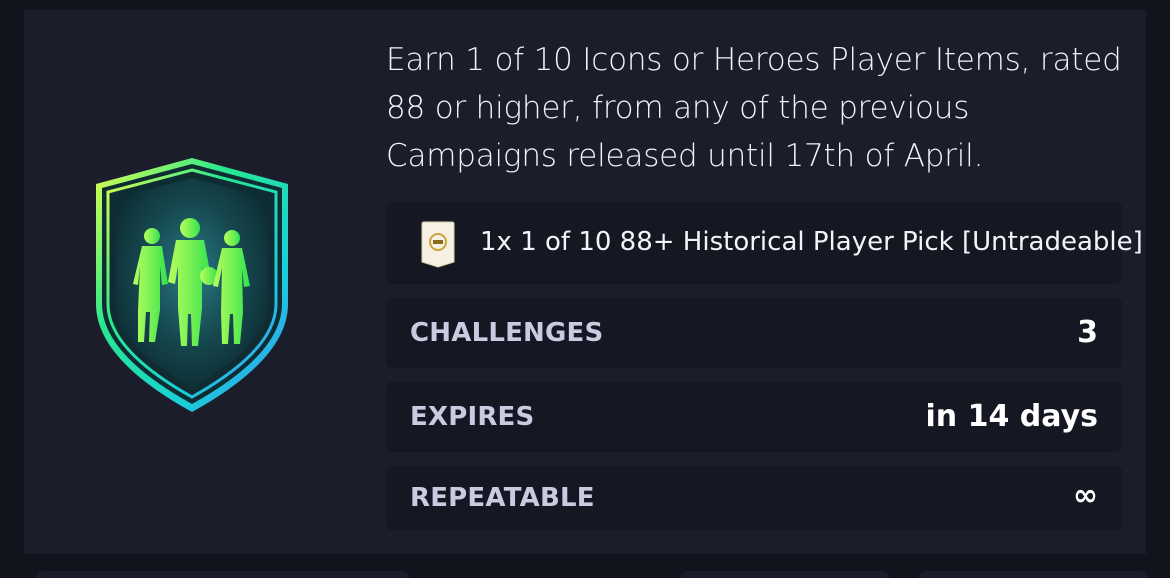  What do you see at coordinates (1085, 495) in the screenshot?
I see `repeatable-value: ∞` at bounding box center [1085, 495].